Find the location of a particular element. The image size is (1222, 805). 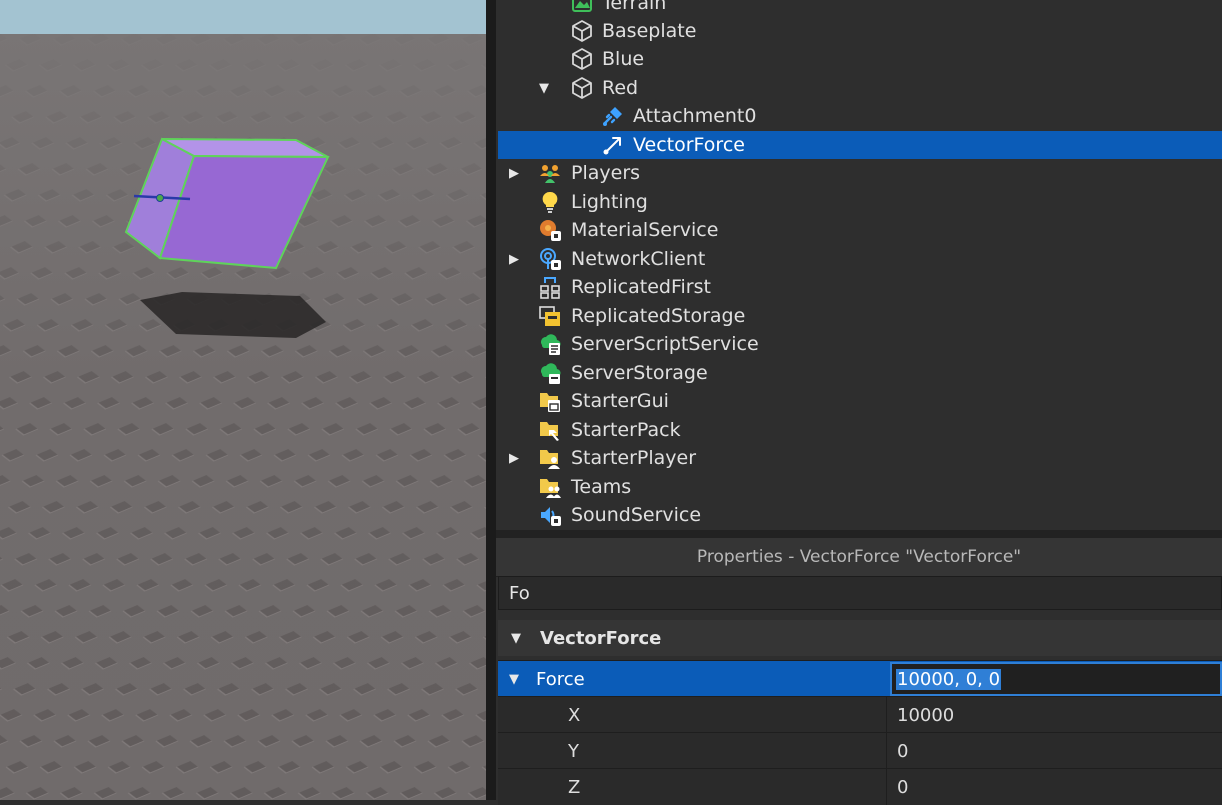

tree-item-label: Attachment0 is located at coordinates (695, 116).